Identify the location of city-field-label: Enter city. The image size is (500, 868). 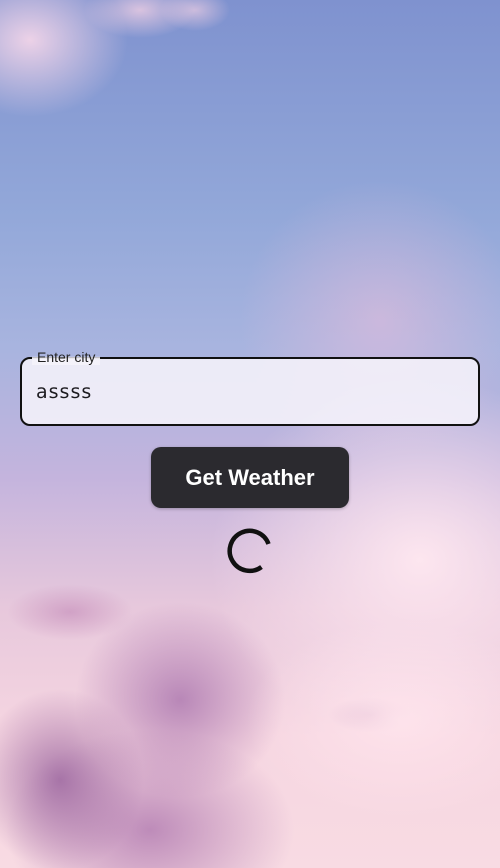
(66, 357).